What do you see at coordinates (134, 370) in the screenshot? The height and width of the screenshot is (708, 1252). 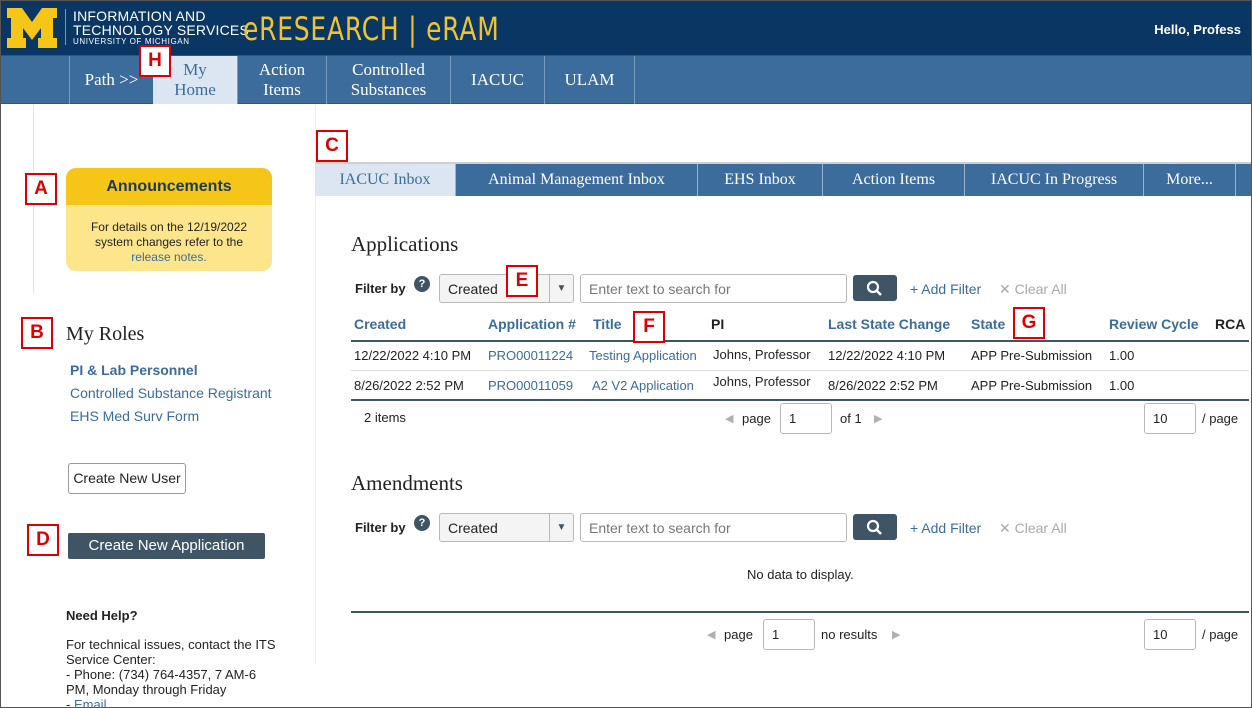 I see `role-pi-lab-personnel: PI & Lab Personnel` at bounding box center [134, 370].